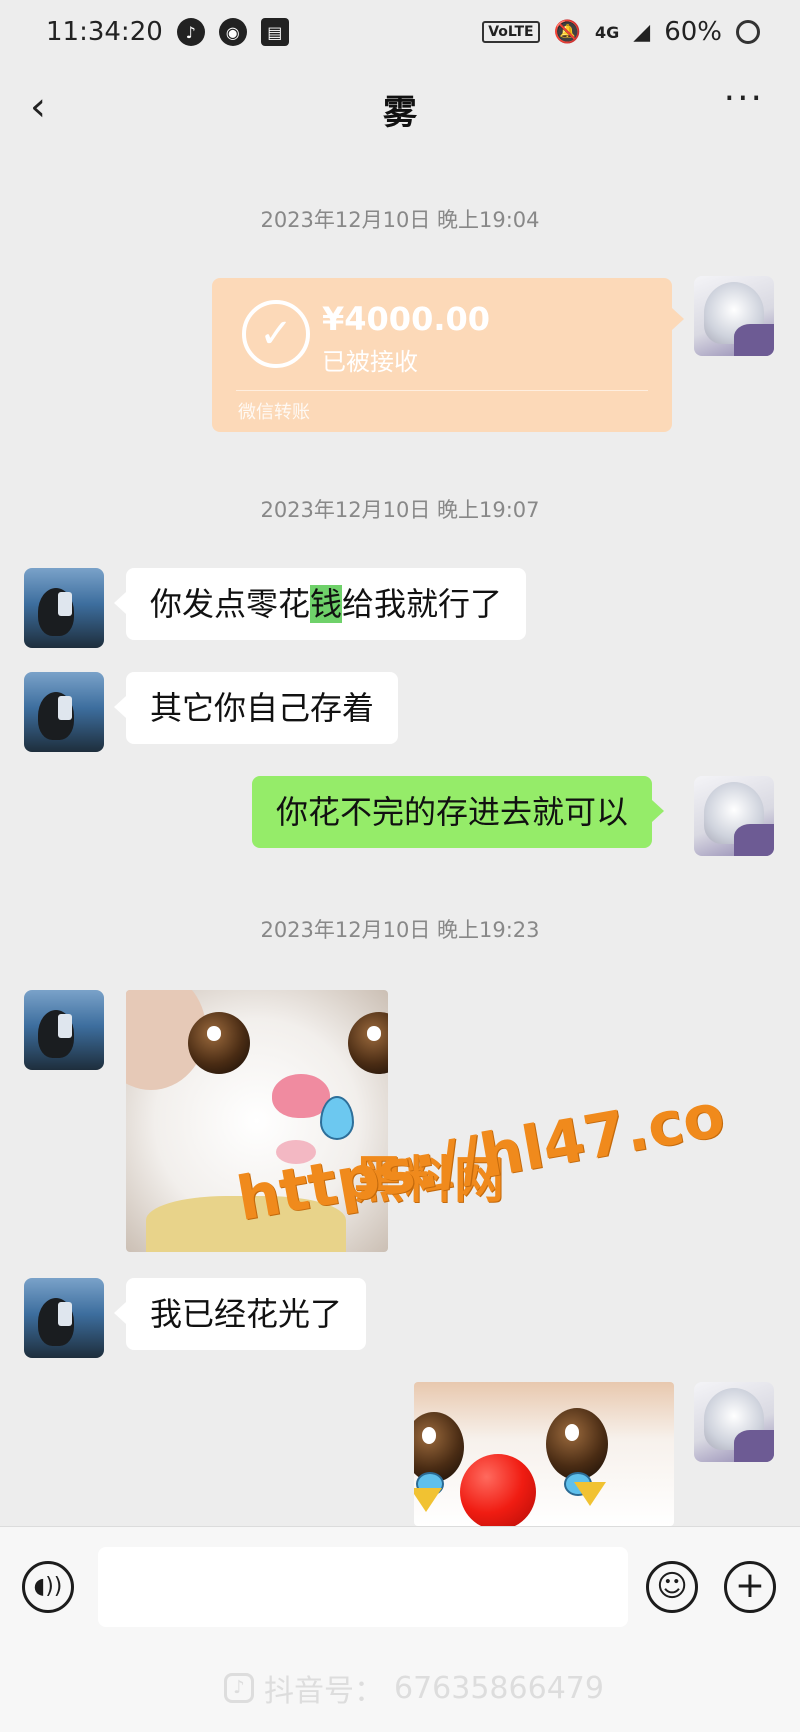 This screenshot has height=1732, width=800. What do you see at coordinates (370, 362) in the screenshot?
I see `transfer-status: 已被接收` at bounding box center [370, 362].